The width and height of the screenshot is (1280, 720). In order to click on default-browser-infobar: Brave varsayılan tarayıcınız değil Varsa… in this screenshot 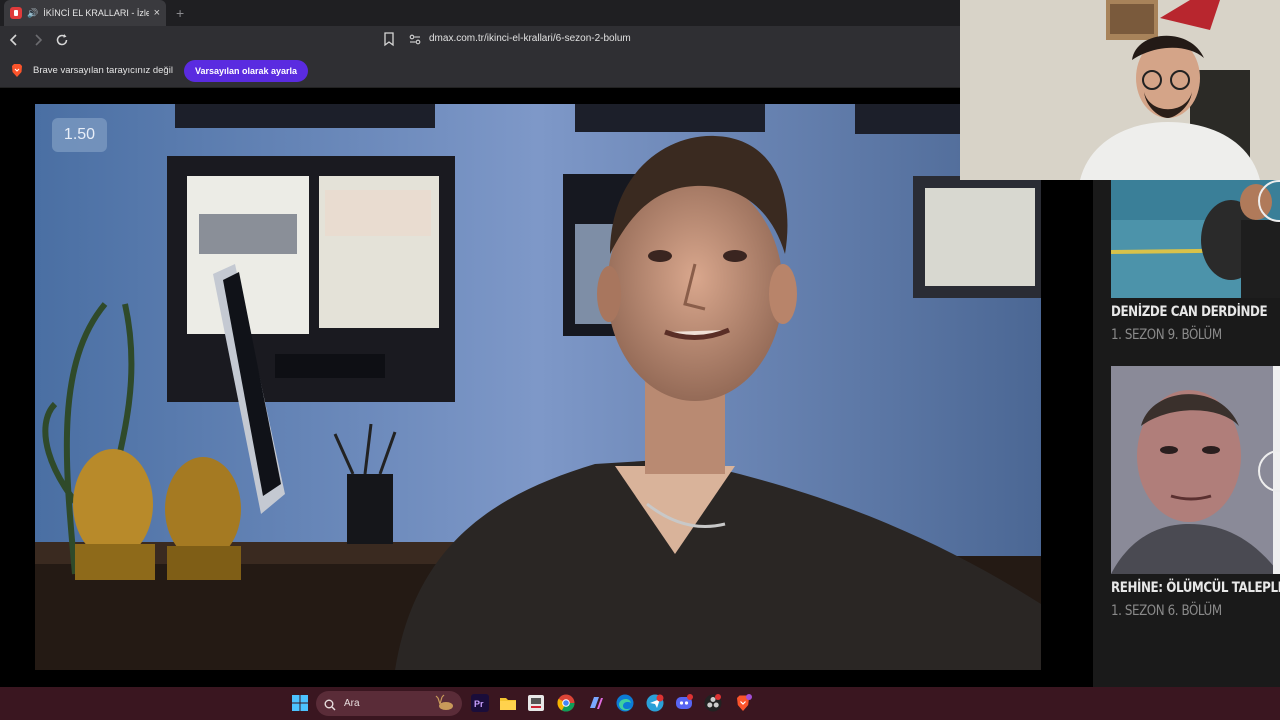, I will do `click(480, 71)`.